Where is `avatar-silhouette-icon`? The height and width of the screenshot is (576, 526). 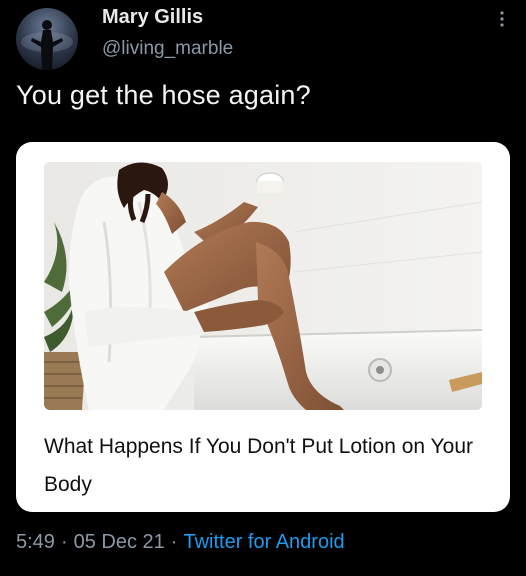 avatar-silhouette-icon is located at coordinates (47, 45).